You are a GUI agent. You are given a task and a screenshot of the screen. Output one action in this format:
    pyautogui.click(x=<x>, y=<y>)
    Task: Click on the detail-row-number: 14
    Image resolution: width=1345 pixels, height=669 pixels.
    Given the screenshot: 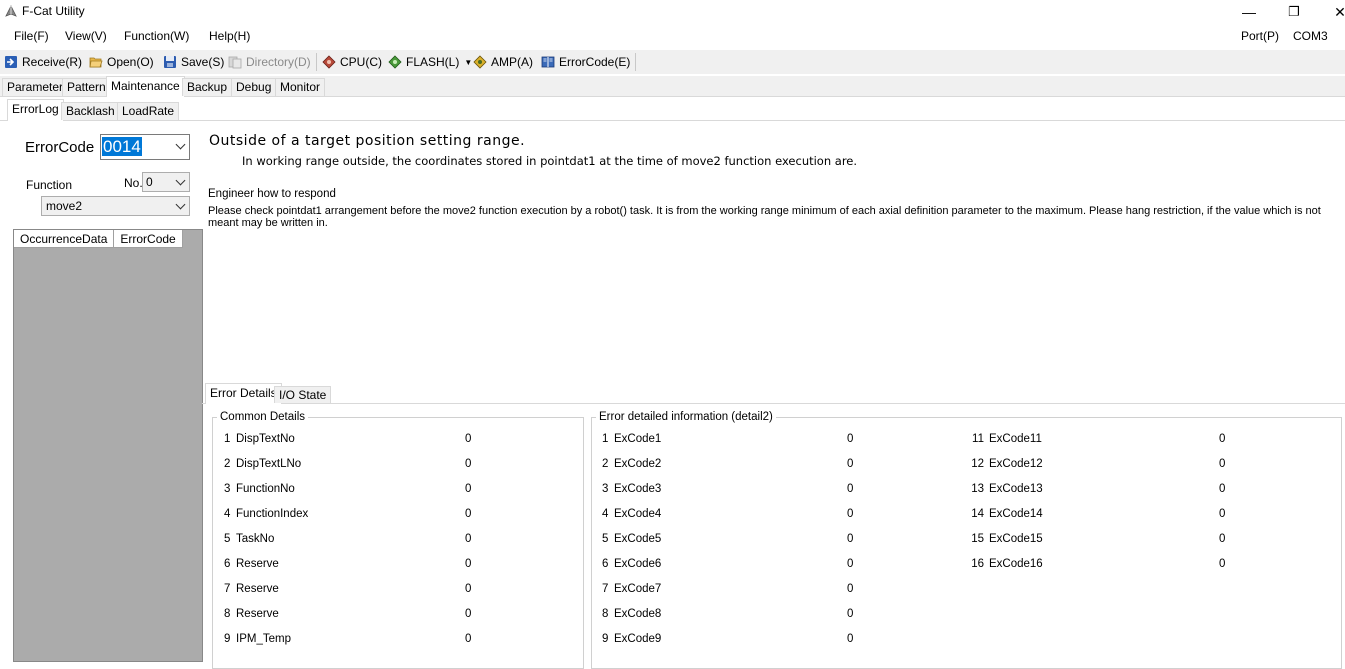 What is the action you would take?
    pyautogui.click(x=977, y=514)
    